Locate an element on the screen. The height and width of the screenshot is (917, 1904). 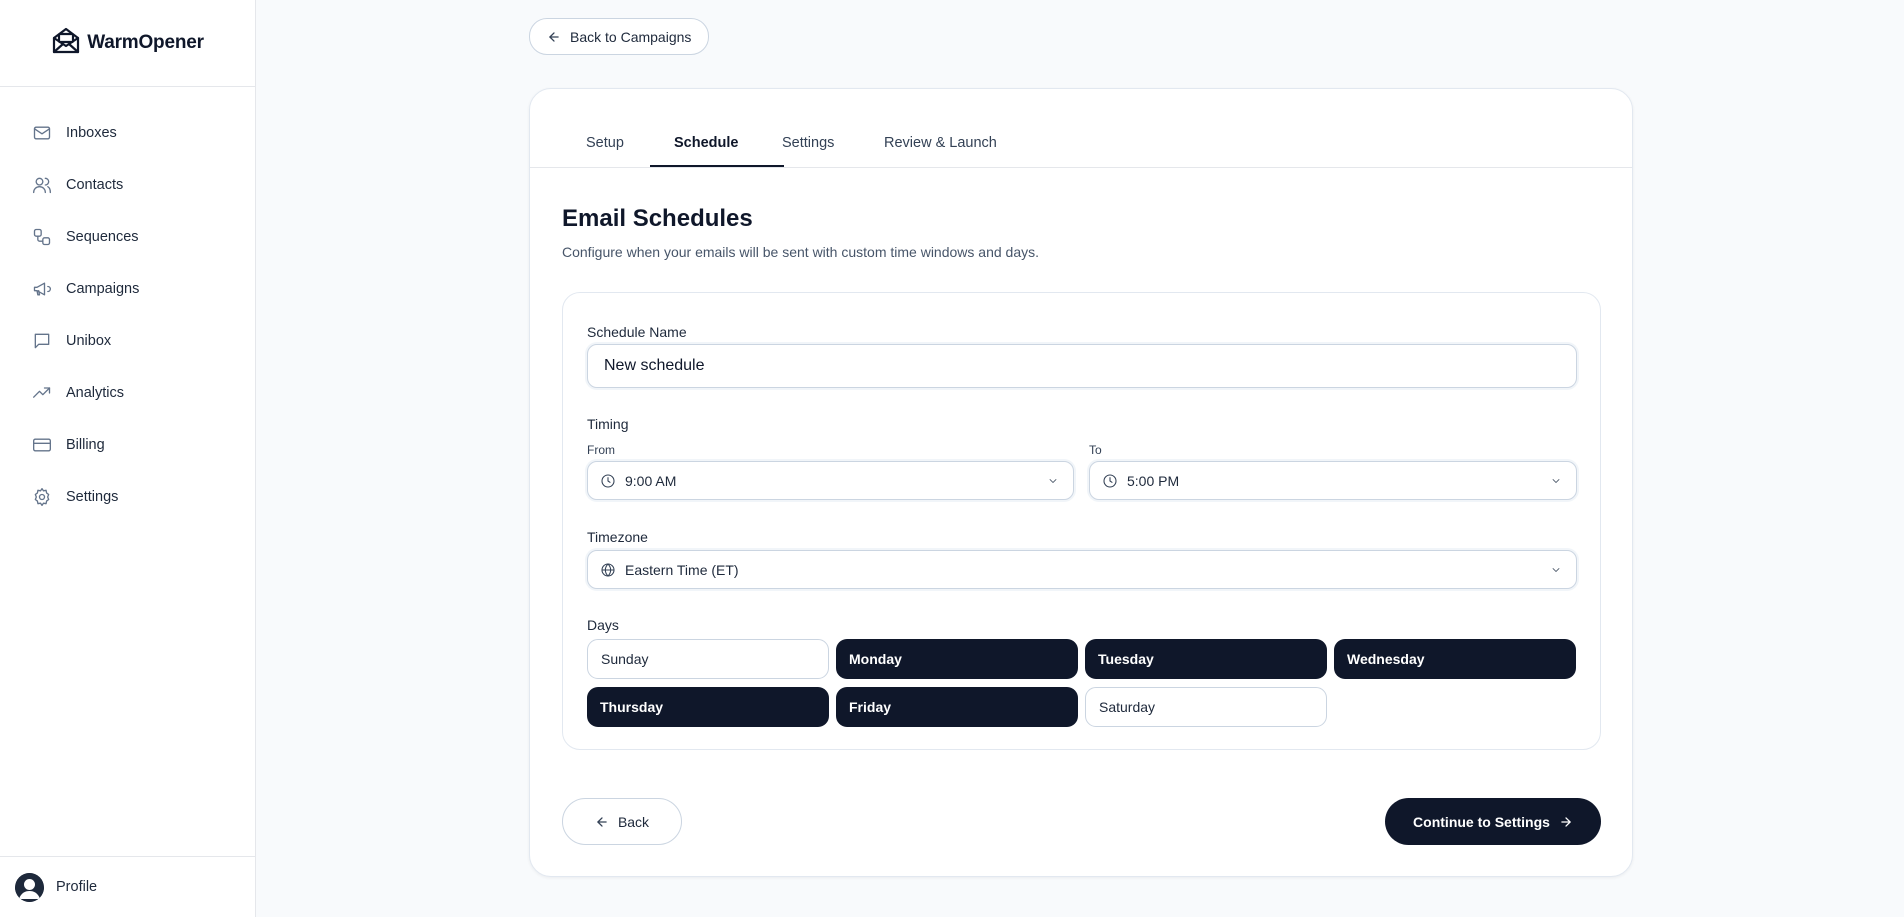
gear-icon is located at coordinates (42, 497).